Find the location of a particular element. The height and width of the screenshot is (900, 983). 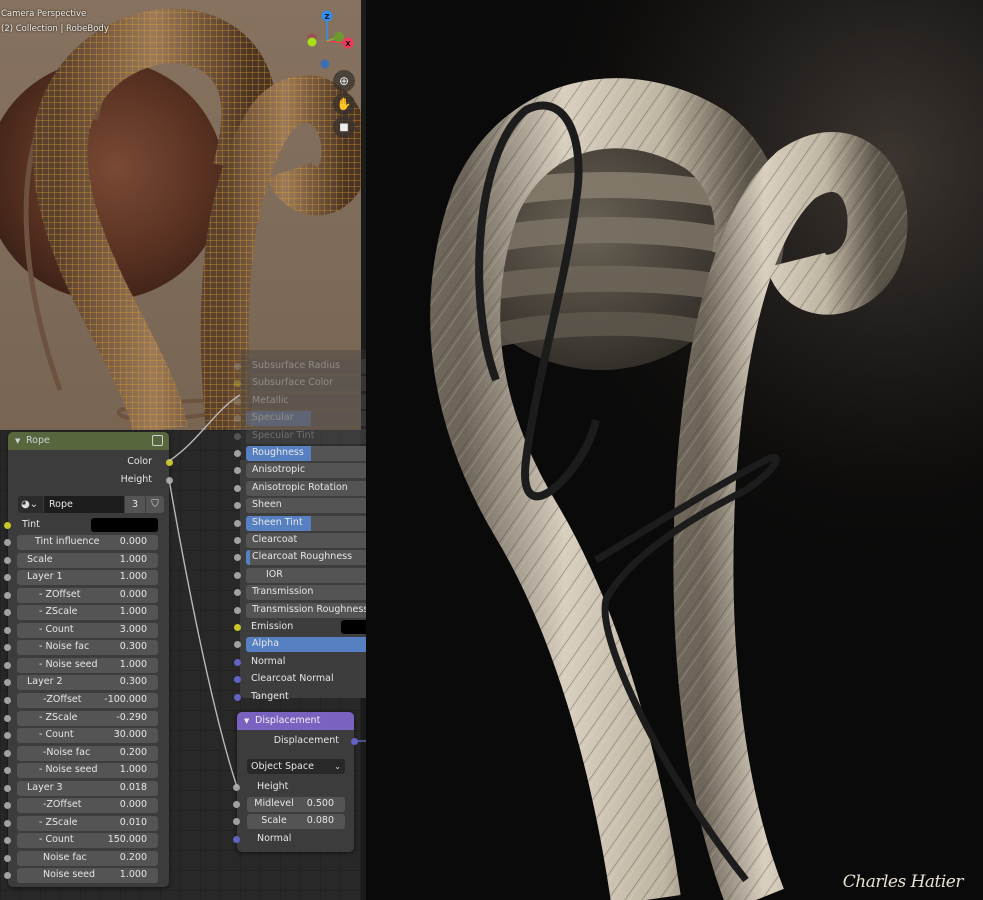

rope-input-field: -ZOffset -100.000 is located at coordinates (87, 700).